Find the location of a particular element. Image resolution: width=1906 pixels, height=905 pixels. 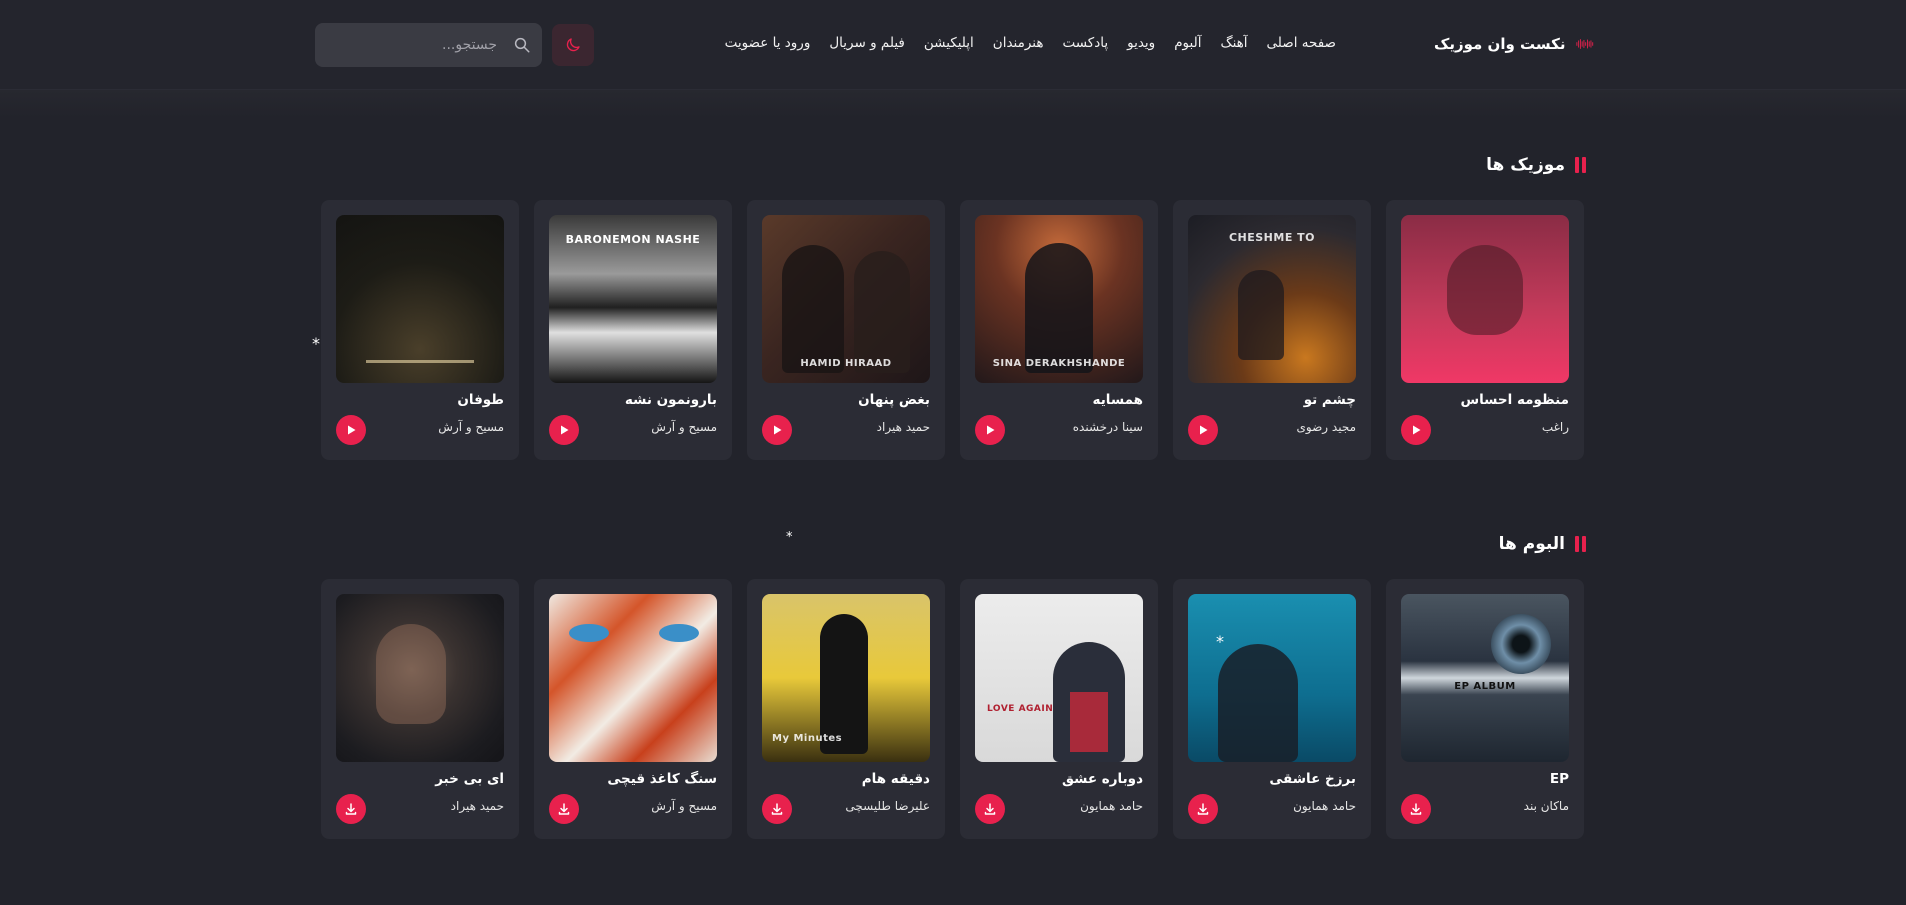

site-name: نکست وان موزیک is located at coordinates (1500, 44).